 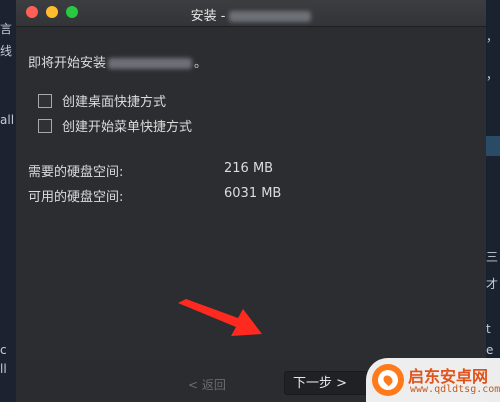 I want to click on required-space-label: 需要的硬盘空间:, so click(x=76, y=172).